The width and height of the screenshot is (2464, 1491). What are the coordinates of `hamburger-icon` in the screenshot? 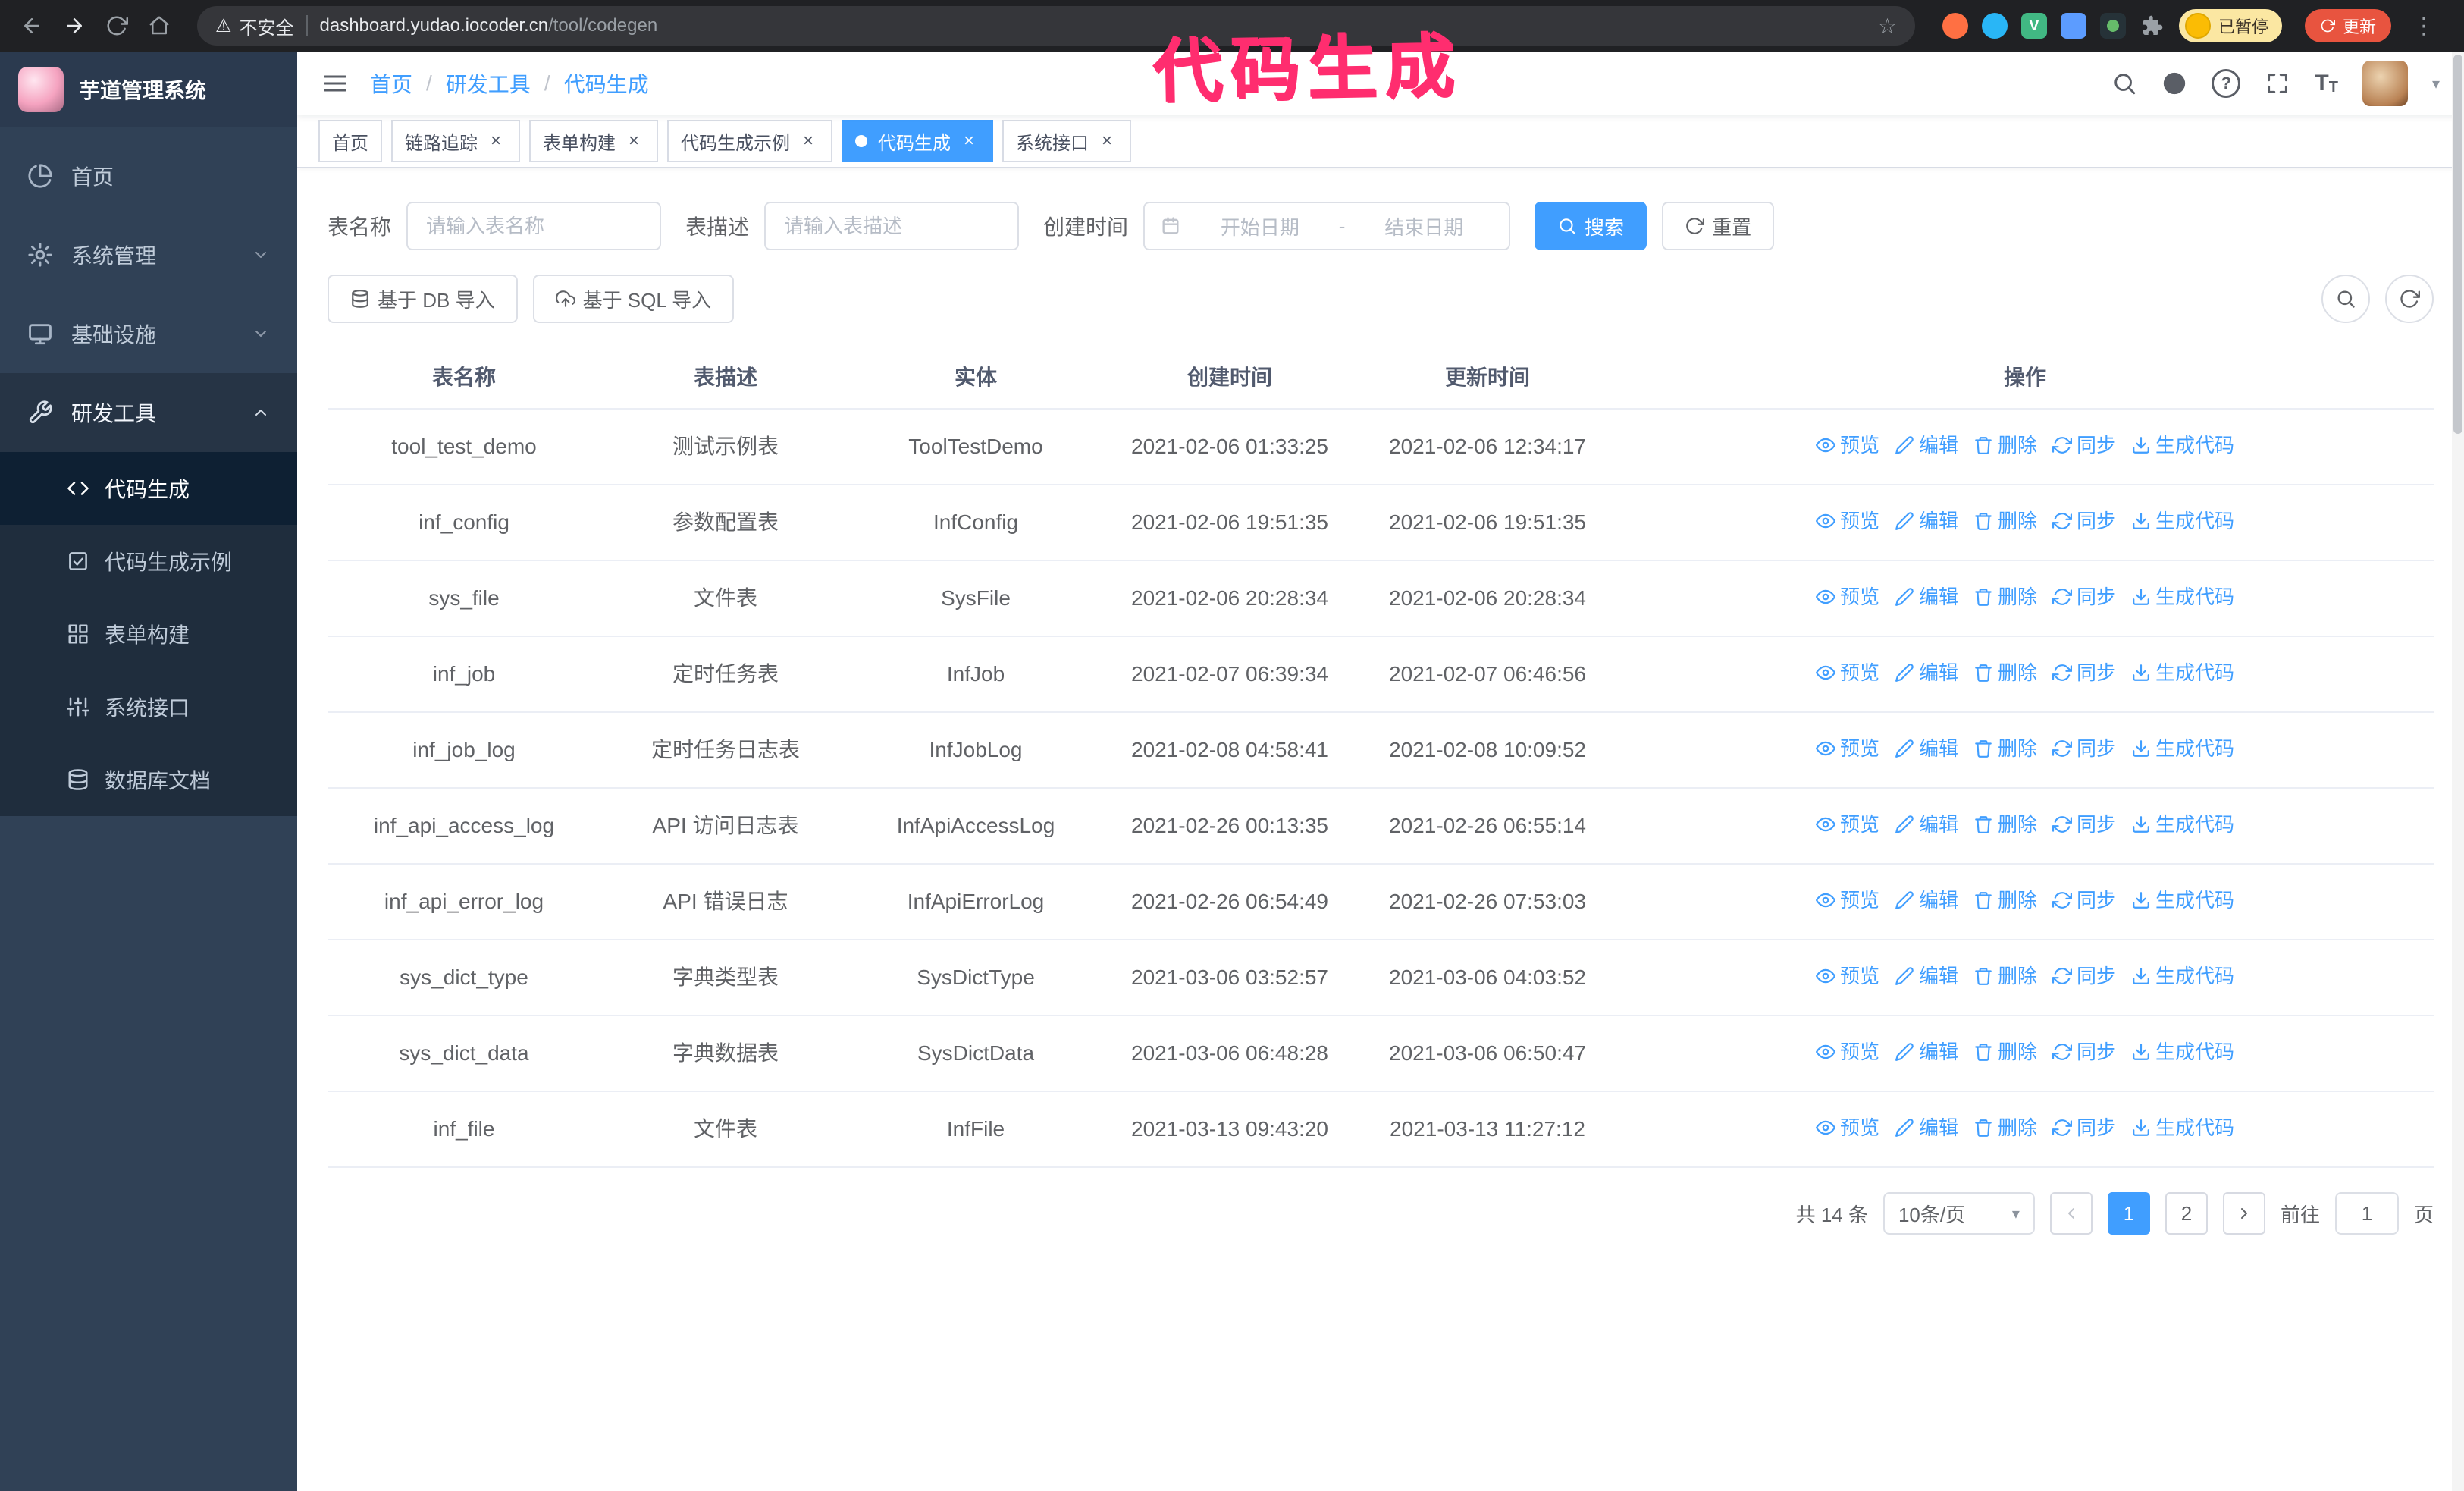 It's located at (335, 83).